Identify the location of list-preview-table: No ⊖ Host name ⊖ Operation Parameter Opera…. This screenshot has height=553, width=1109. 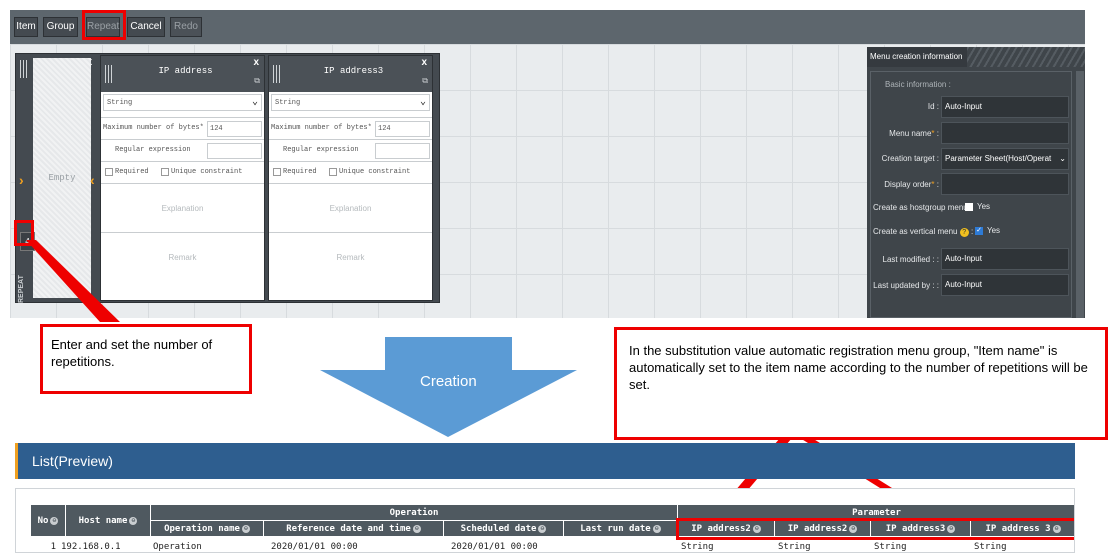
(545, 520).